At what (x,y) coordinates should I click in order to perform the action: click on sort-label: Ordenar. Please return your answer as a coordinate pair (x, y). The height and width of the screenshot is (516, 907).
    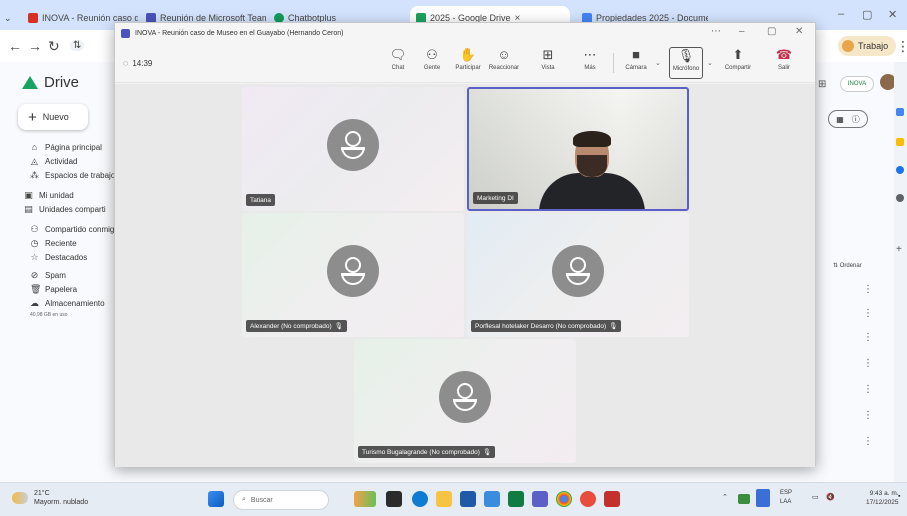
    Looking at the image, I should click on (850, 266).